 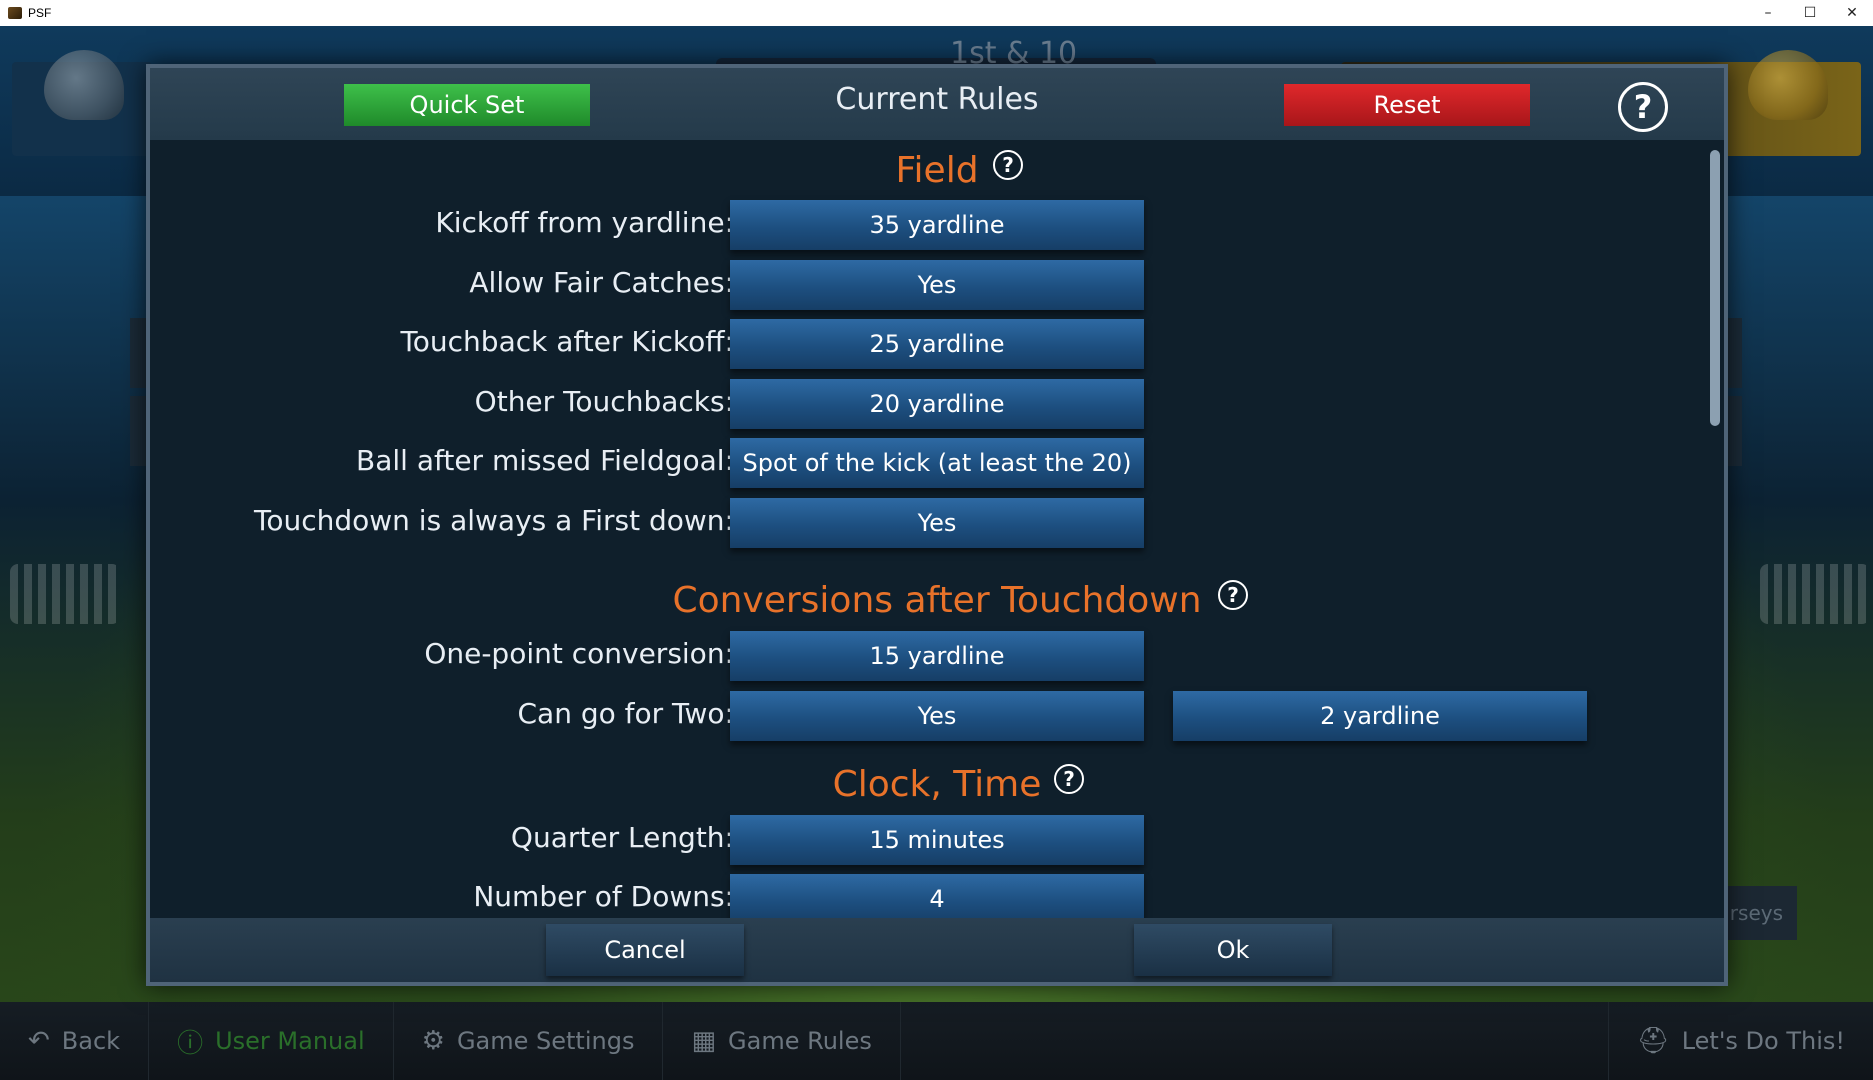 What do you see at coordinates (937, 600) in the screenshot?
I see `section-title-conversions: Conversions after Touchdown` at bounding box center [937, 600].